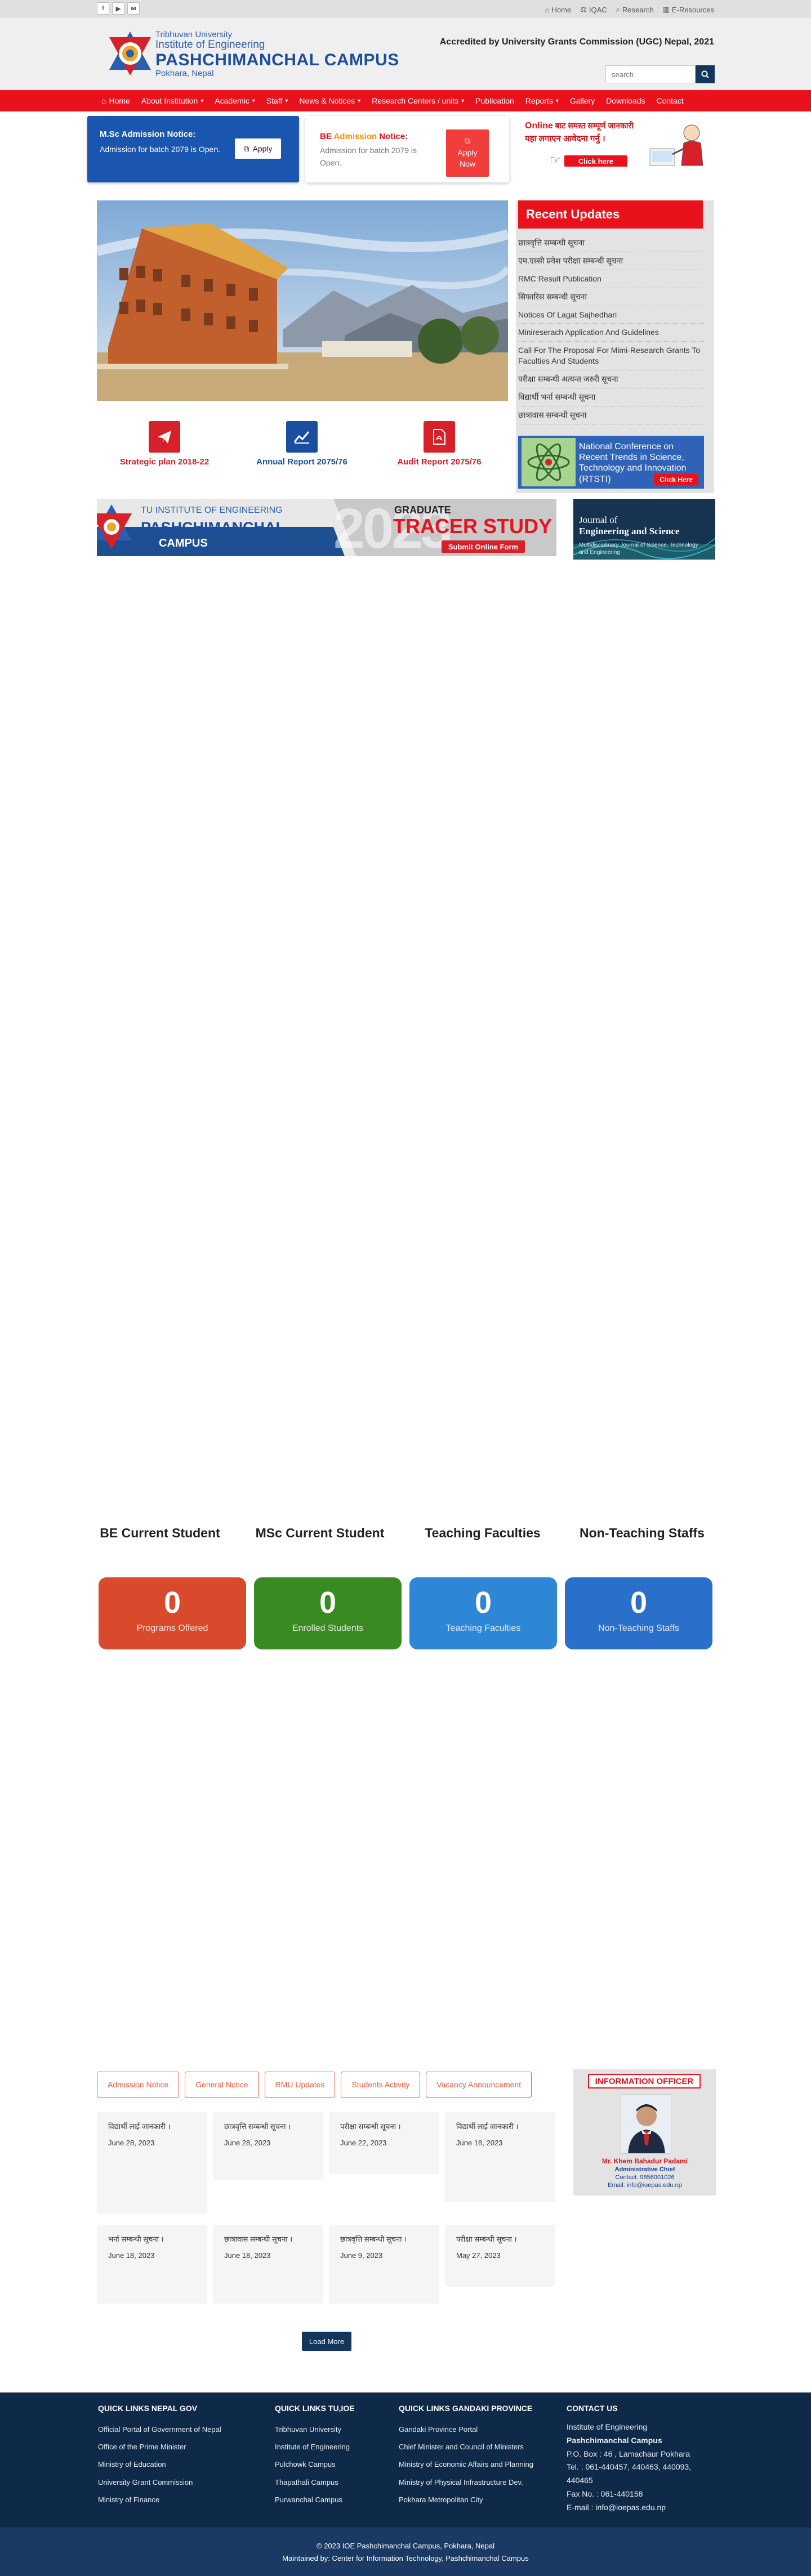 The height and width of the screenshot is (2576, 811). I want to click on tracer-submit-button: Submit Online Form, so click(483, 546).